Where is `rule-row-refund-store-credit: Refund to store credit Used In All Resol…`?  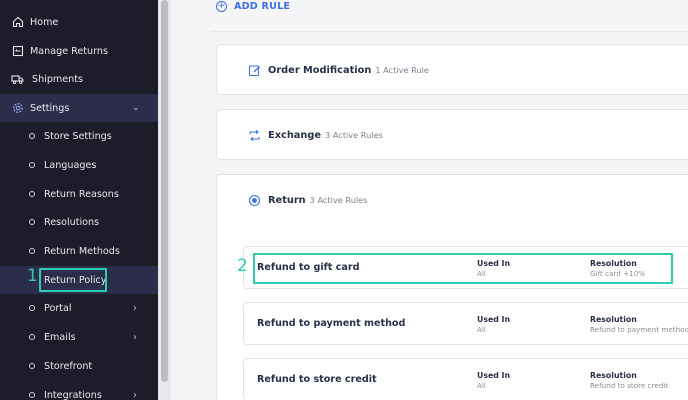
rule-row-refund-store-credit: Refund to store credit Used In All Resol… is located at coordinates (465, 379).